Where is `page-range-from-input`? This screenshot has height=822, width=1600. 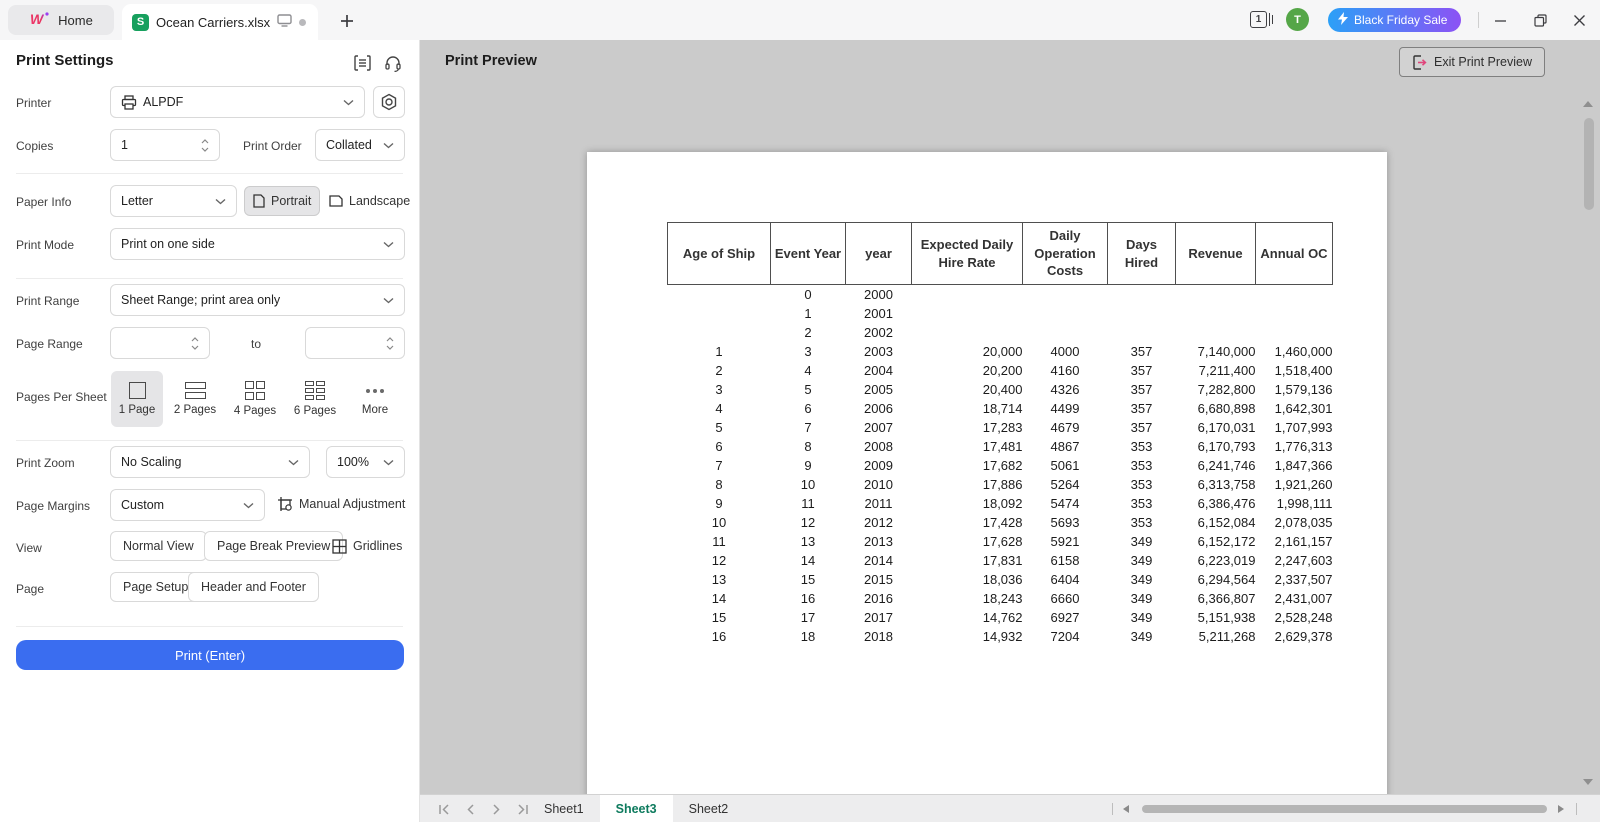
page-range-from-input is located at coordinates (160, 343).